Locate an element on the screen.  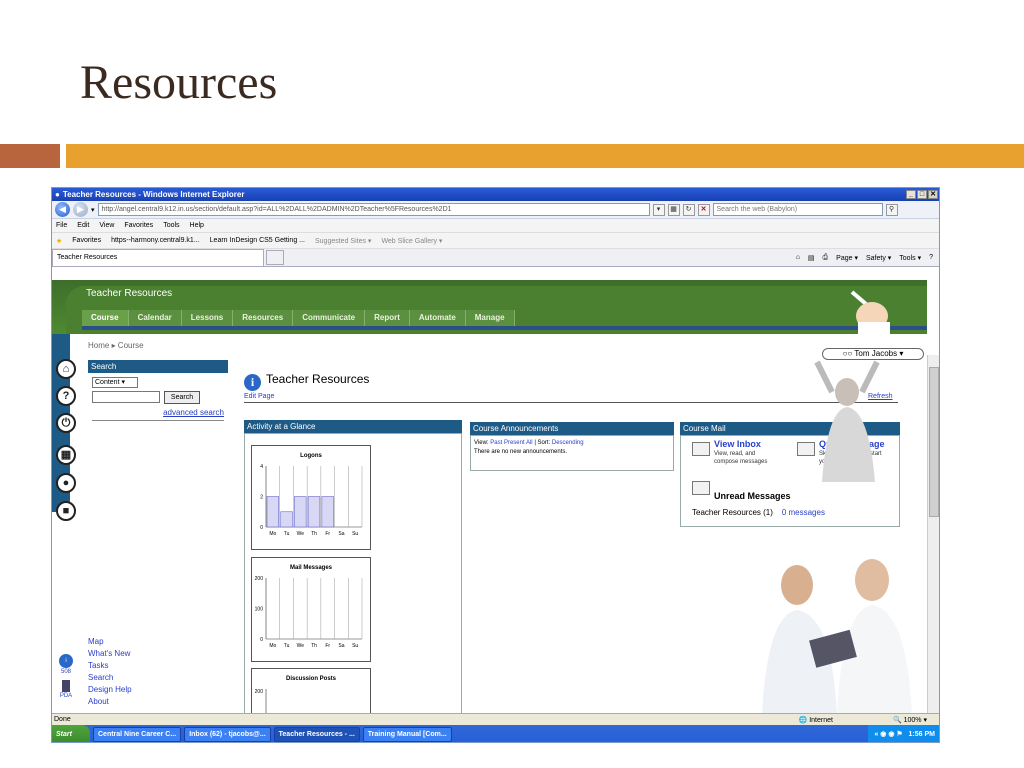
breadcrumb: Home ▸ Course is located at coordinates (116, 345).